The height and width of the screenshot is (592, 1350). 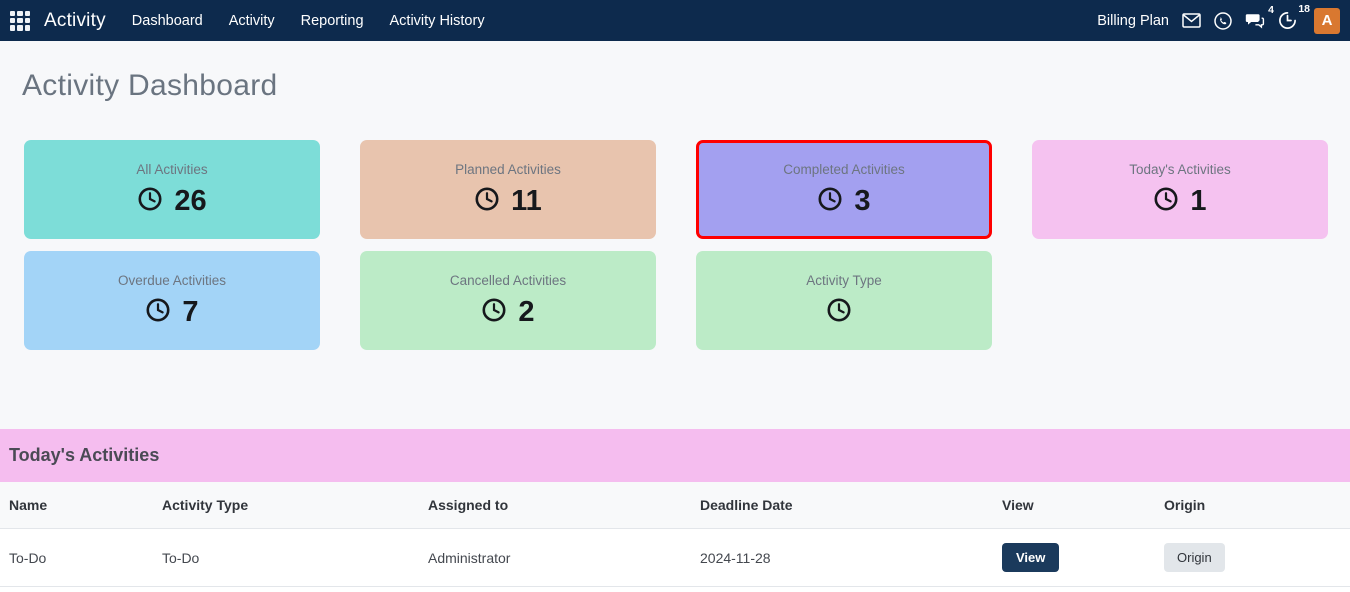 What do you see at coordinates (332, 21) in the screenshot?
I see `nav-link-reporting: Reporting` at bounding box center [332, 21].